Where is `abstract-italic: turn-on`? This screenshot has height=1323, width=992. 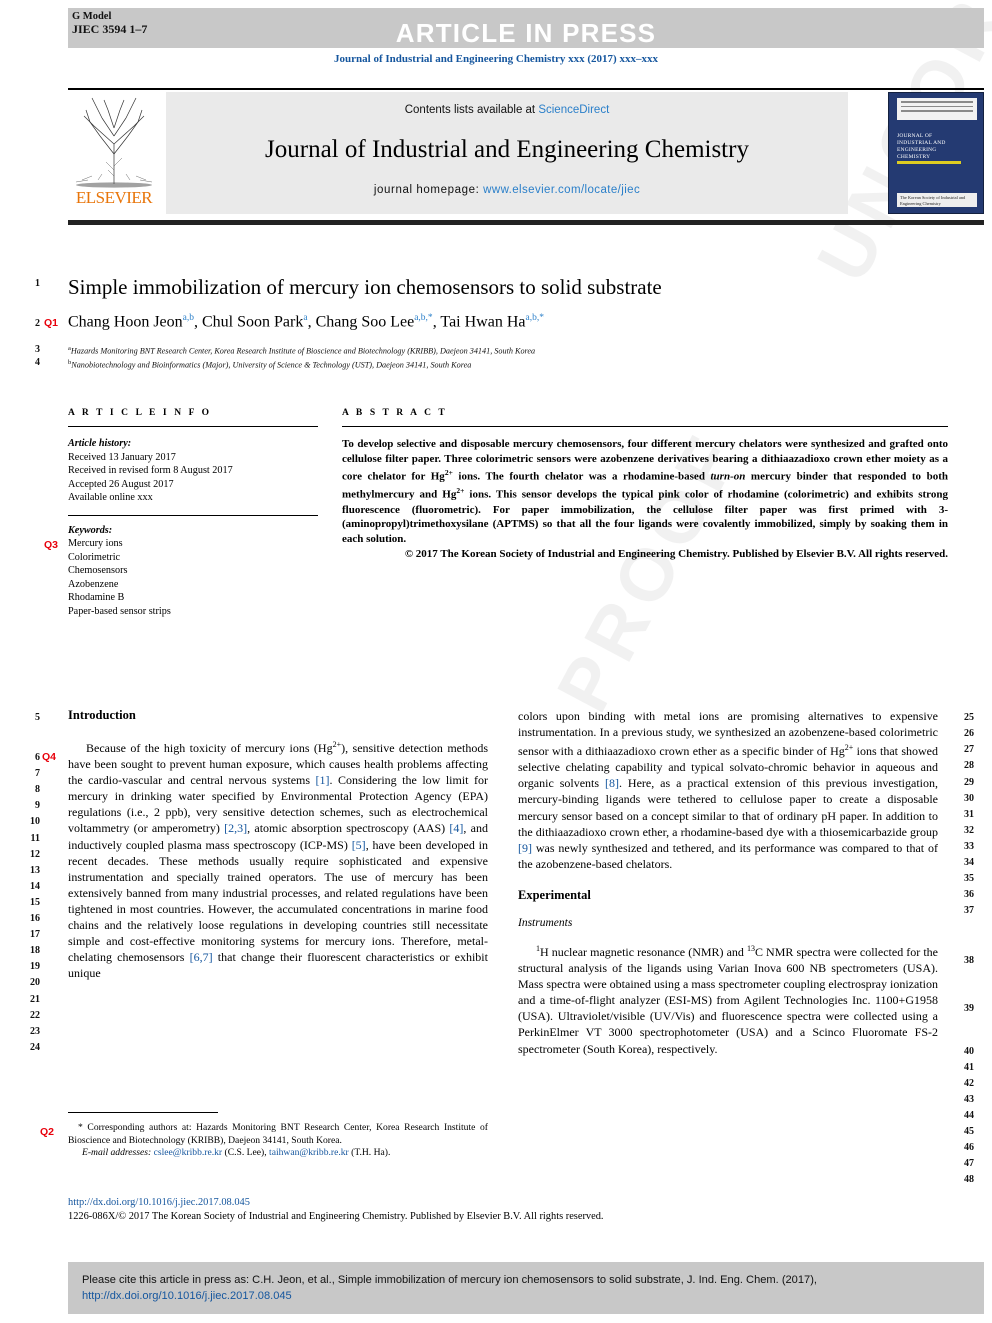 abstract-italic: turn-on is located at coordinates (728, 476).